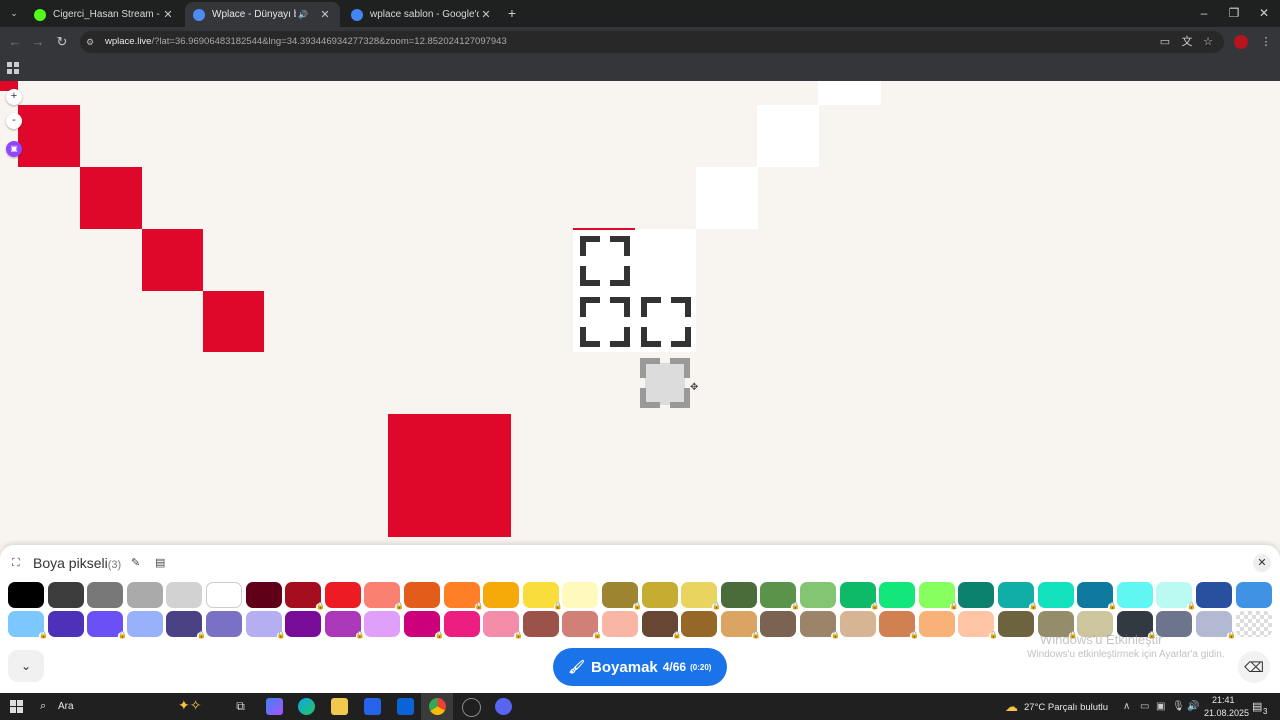 This screenshot has width=1280, height=720. Describe the element at coordinates (38, 42) in the screenshot. I see `forward-icon: →` at that location.